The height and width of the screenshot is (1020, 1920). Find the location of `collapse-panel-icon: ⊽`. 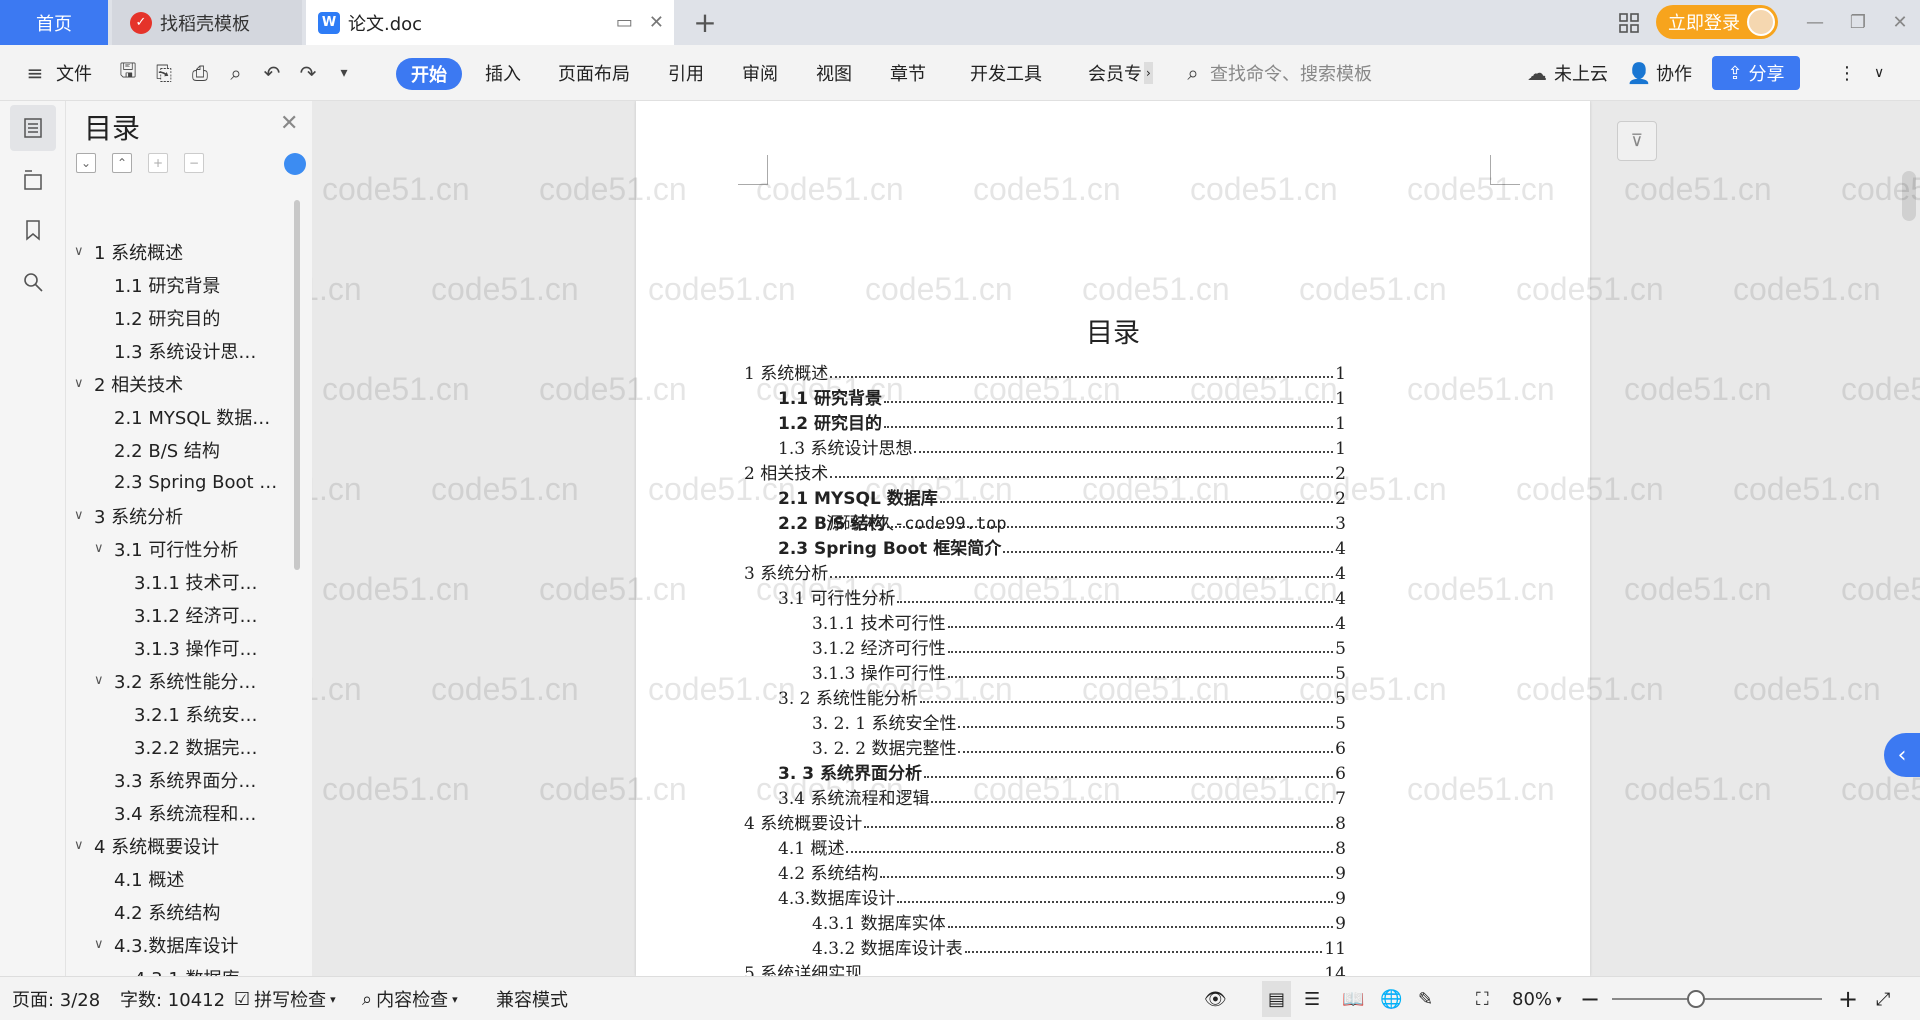

collapse-panel-icon: ⊽ is located at coordinates (1637, 141).